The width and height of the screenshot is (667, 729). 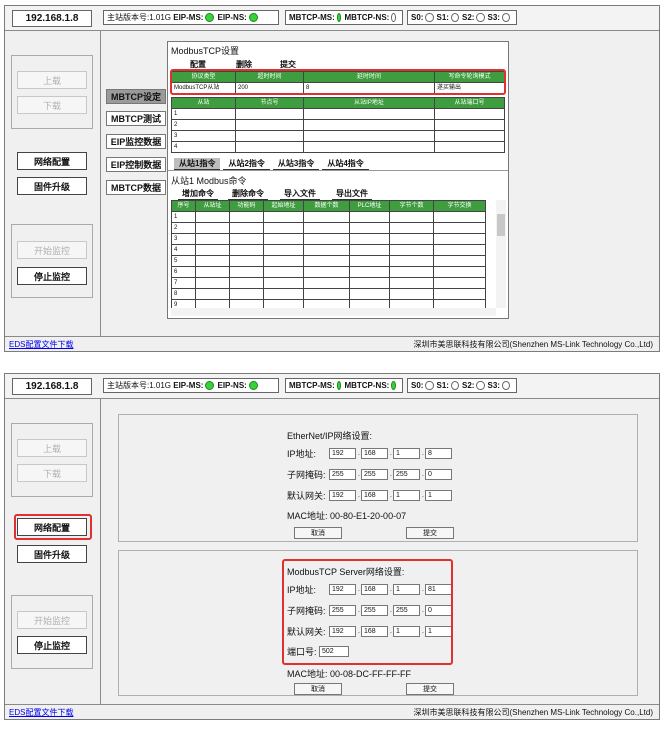 I want to click on start-monitor-button: 开始监控, so click(x=52, y=250).